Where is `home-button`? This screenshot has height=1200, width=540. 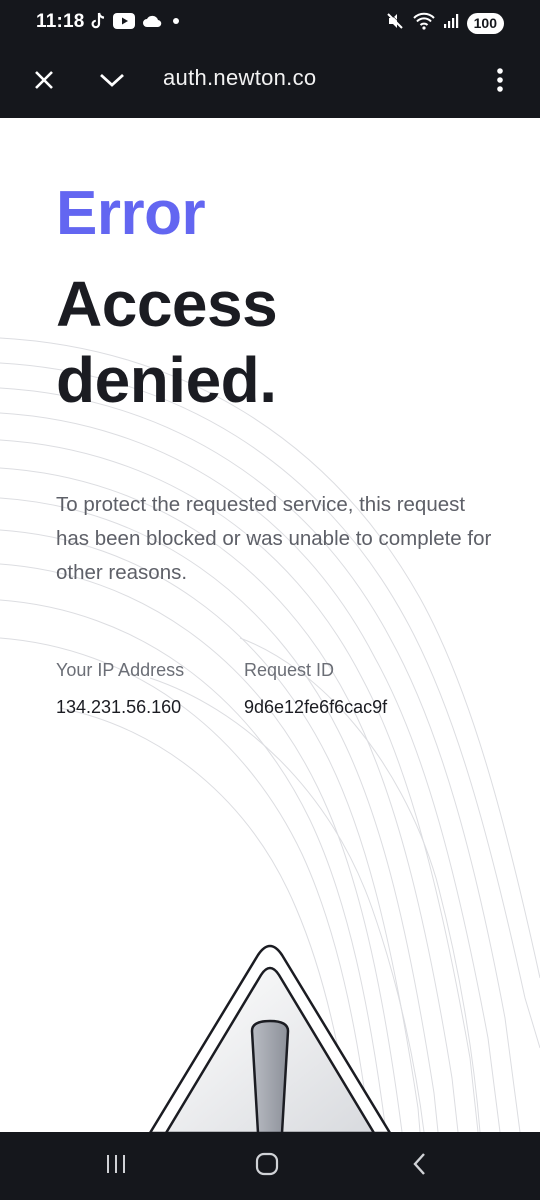
home-button is located at coordinates (267, 1166).